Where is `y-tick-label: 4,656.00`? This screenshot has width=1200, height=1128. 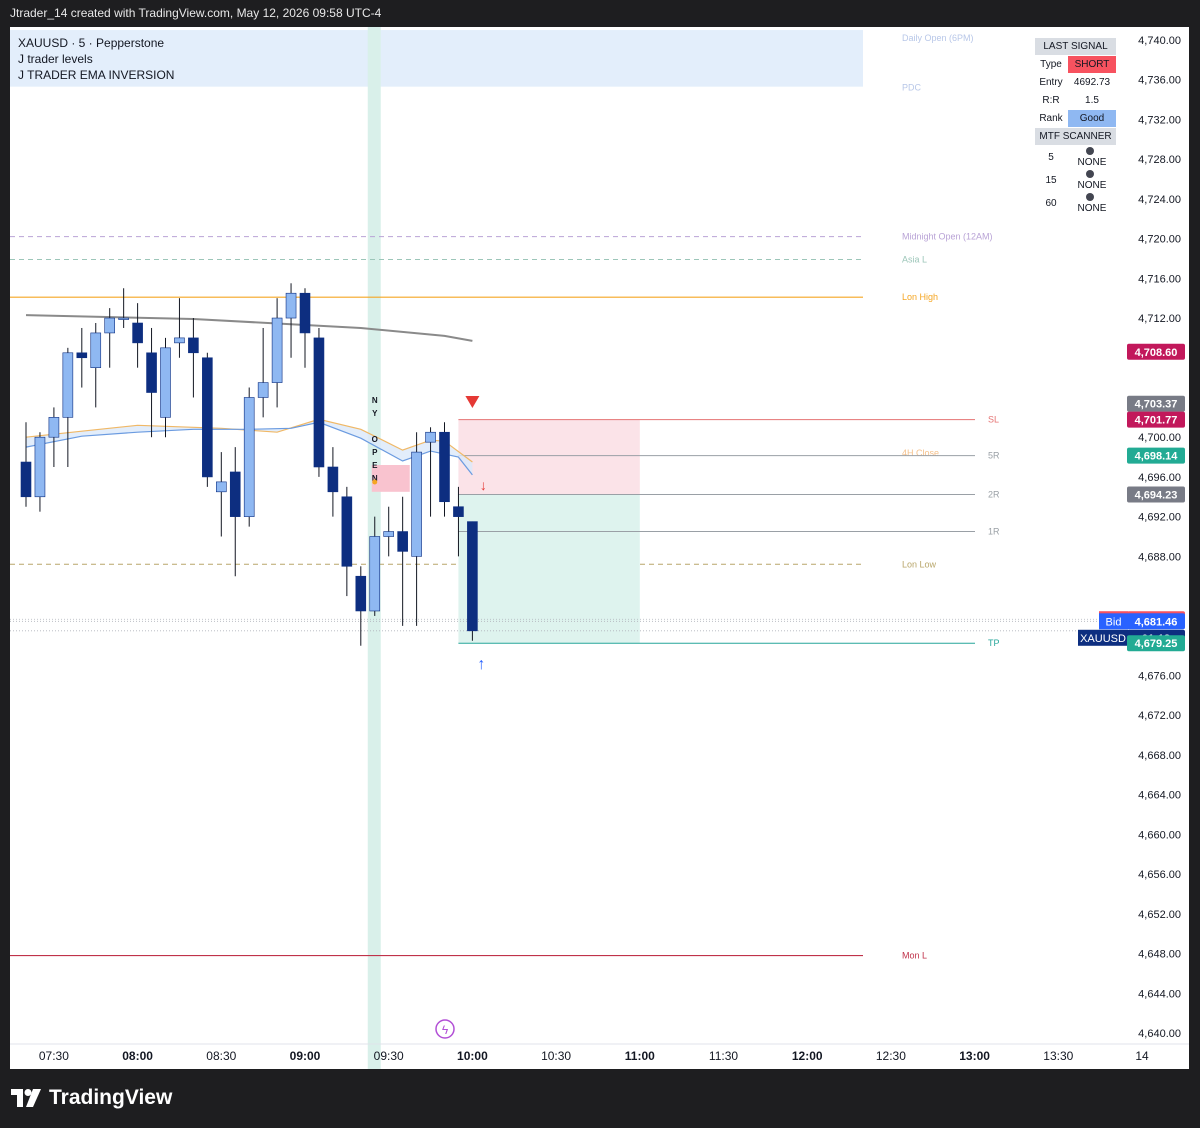
y-tick-label: 4,656.00 is located at coordinates (1159, 875).